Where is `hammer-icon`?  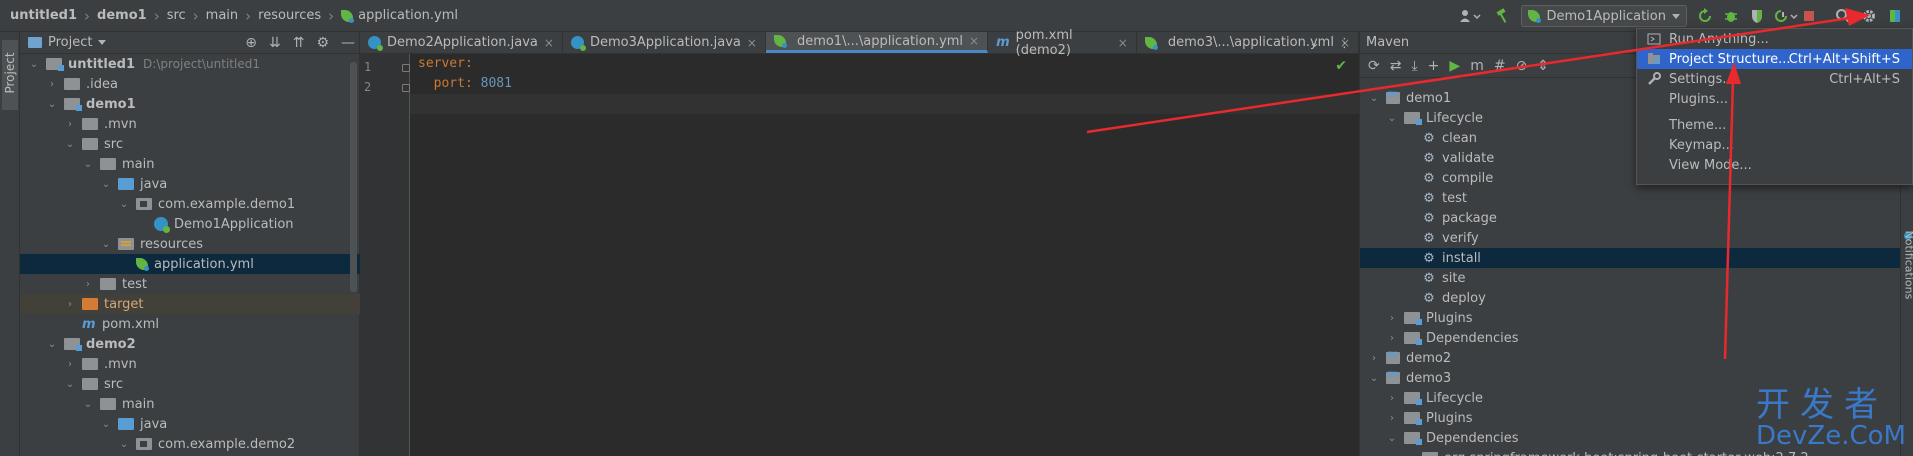 hammer-icon is located at coordinates (1503, 16).